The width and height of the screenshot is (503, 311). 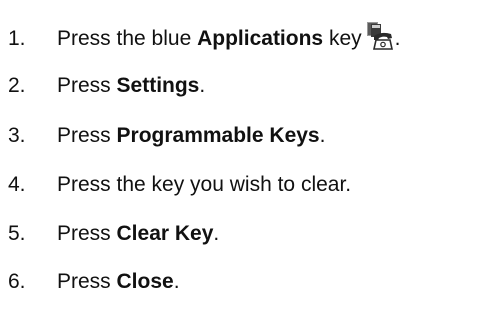 I want to click on phone-applications-key-icon, so click(x=379, y=36).